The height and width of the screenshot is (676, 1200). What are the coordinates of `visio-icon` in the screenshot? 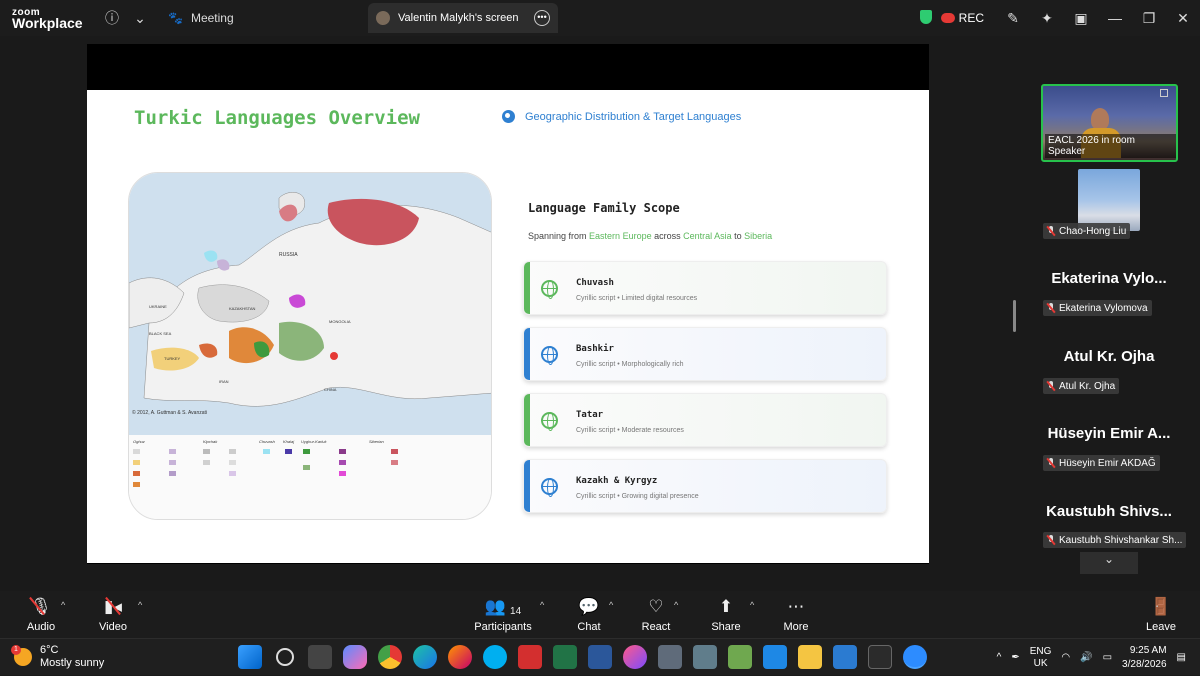 It's located at (600, 657).